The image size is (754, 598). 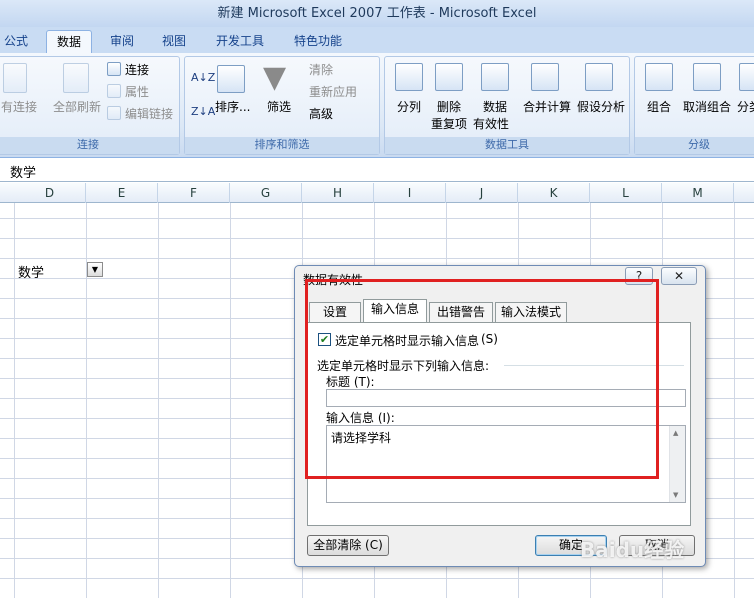 I want to click on clear-button: 清除, so click(x=321, y=69).